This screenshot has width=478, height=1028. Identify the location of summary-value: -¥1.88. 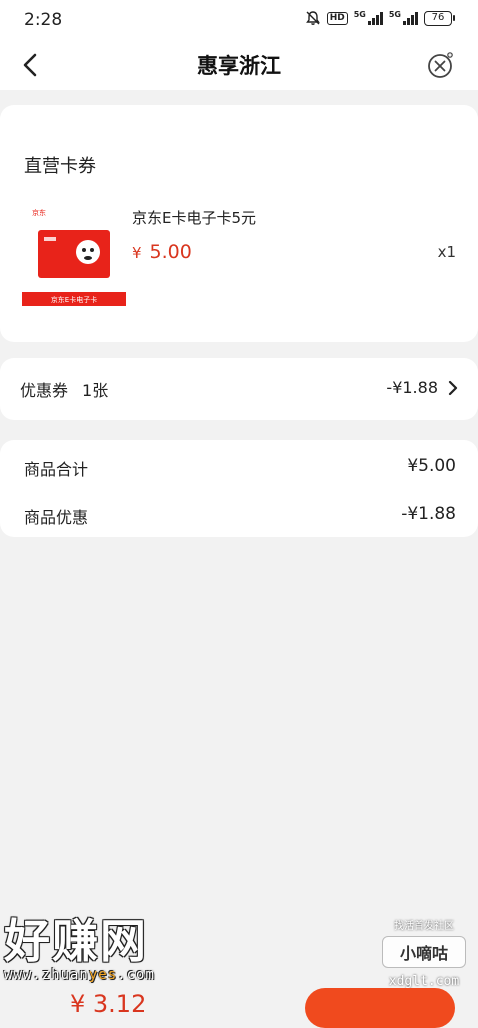
(428, 514).